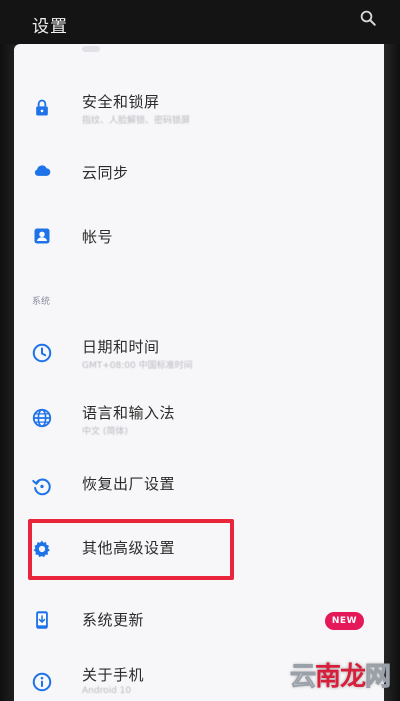 The width and height of the screenshot is (400, 701). What do you see at coordinates (107, 691) in the screenshot?
I see `settings-item-subtitle: Android 10` at bounding box center [107, 691].